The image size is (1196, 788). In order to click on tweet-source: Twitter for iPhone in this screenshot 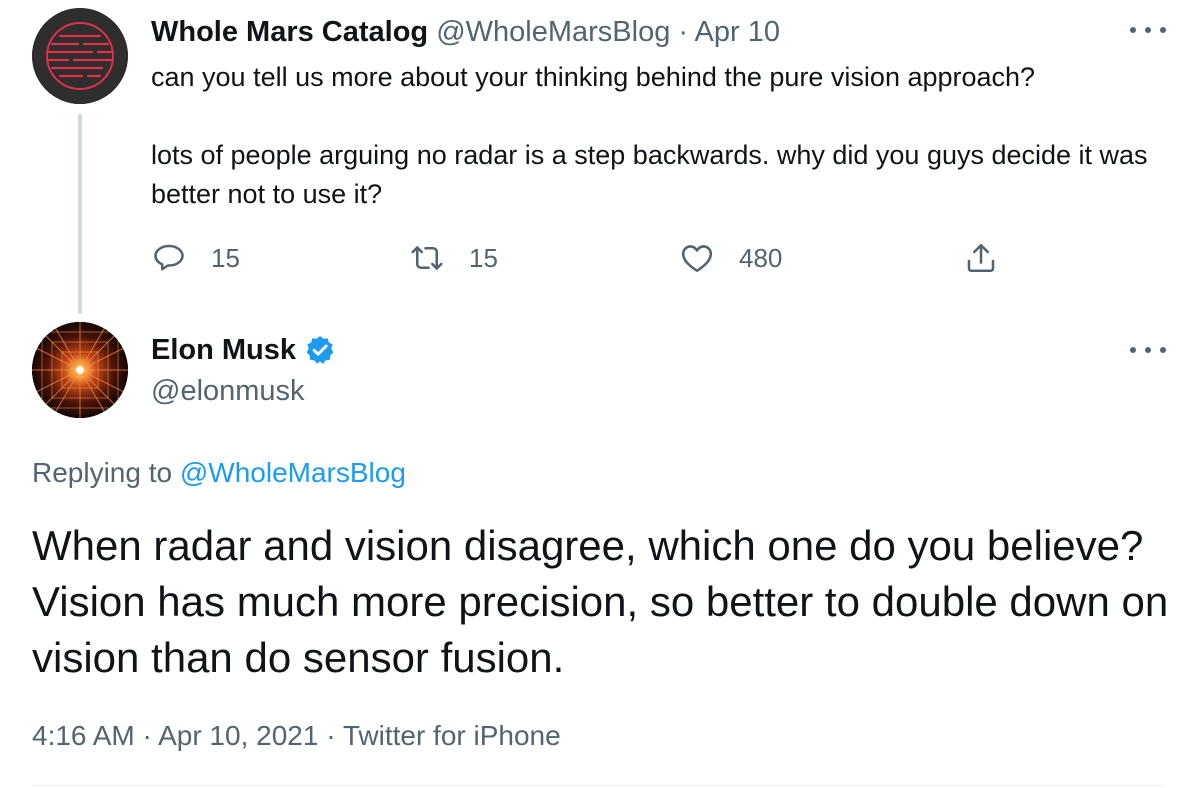, I will do `click(452, 735)`.